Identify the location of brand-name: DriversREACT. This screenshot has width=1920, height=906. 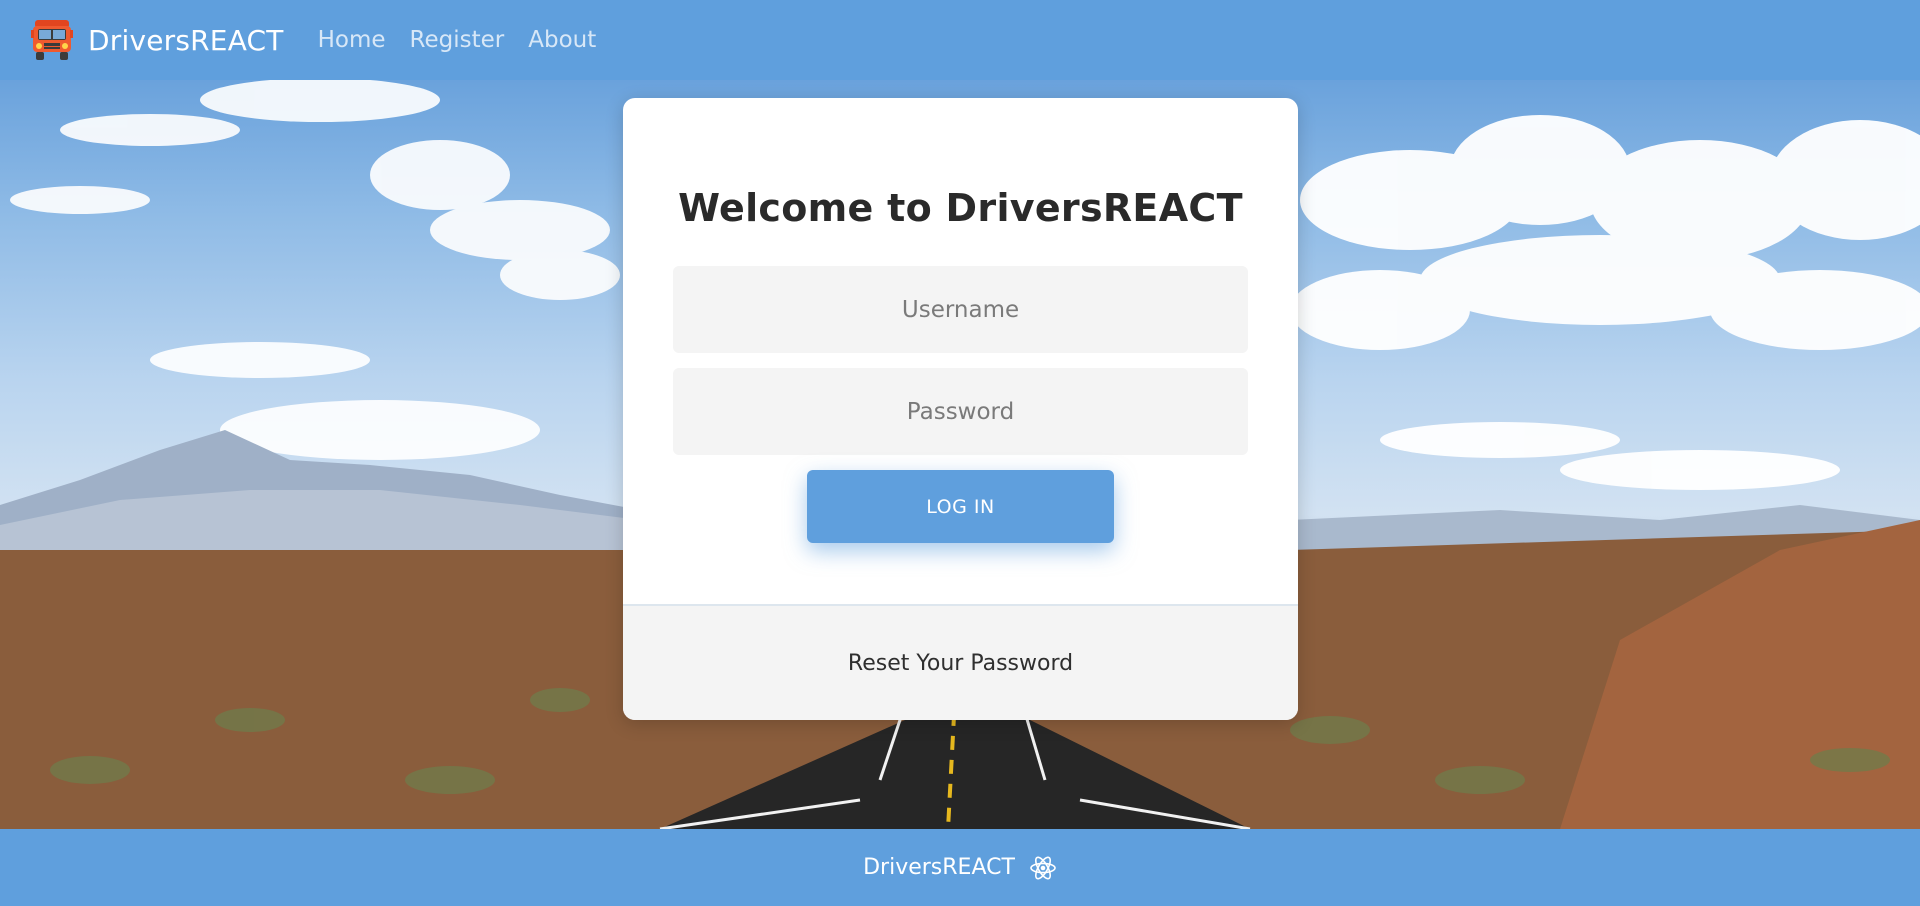
(186, 40).